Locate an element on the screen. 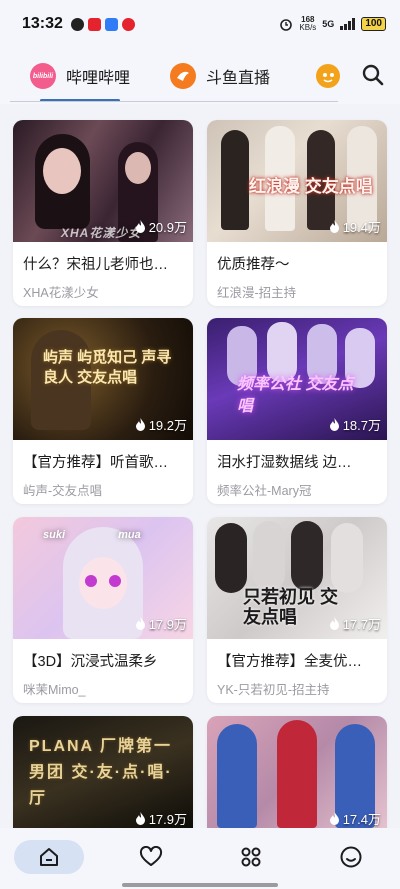 This screenshot has width=400, height=889. apps-icon is located at coordinates (251, 857).